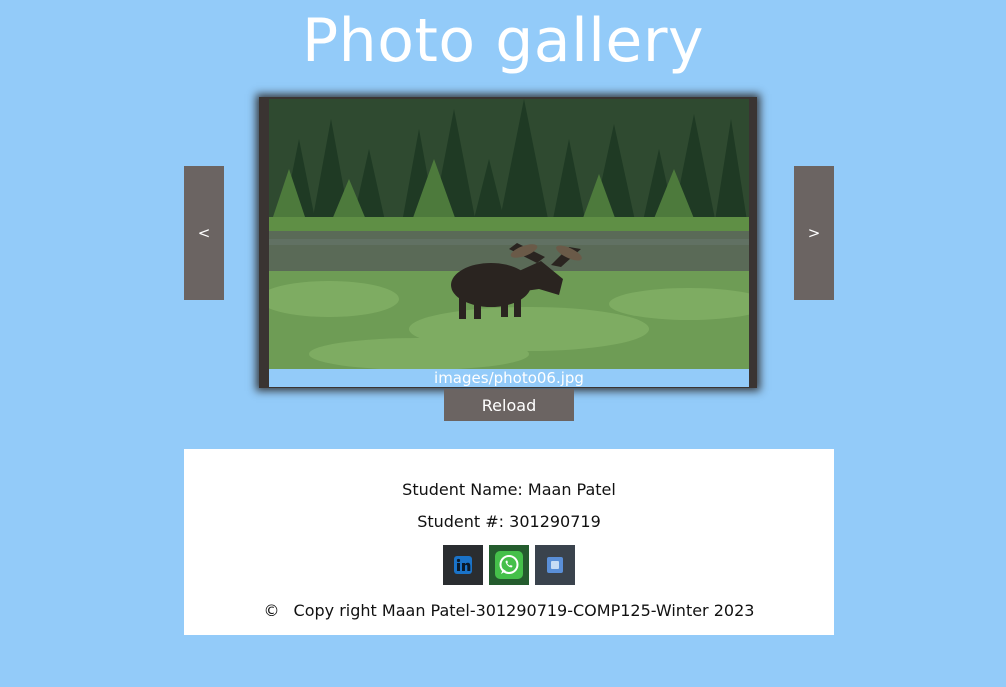 The image size is (1006, 687). What do you see at coordinates (509, 405) in the screenshot?
I see `reload-button: Reload` at bounding box center [509, 405].